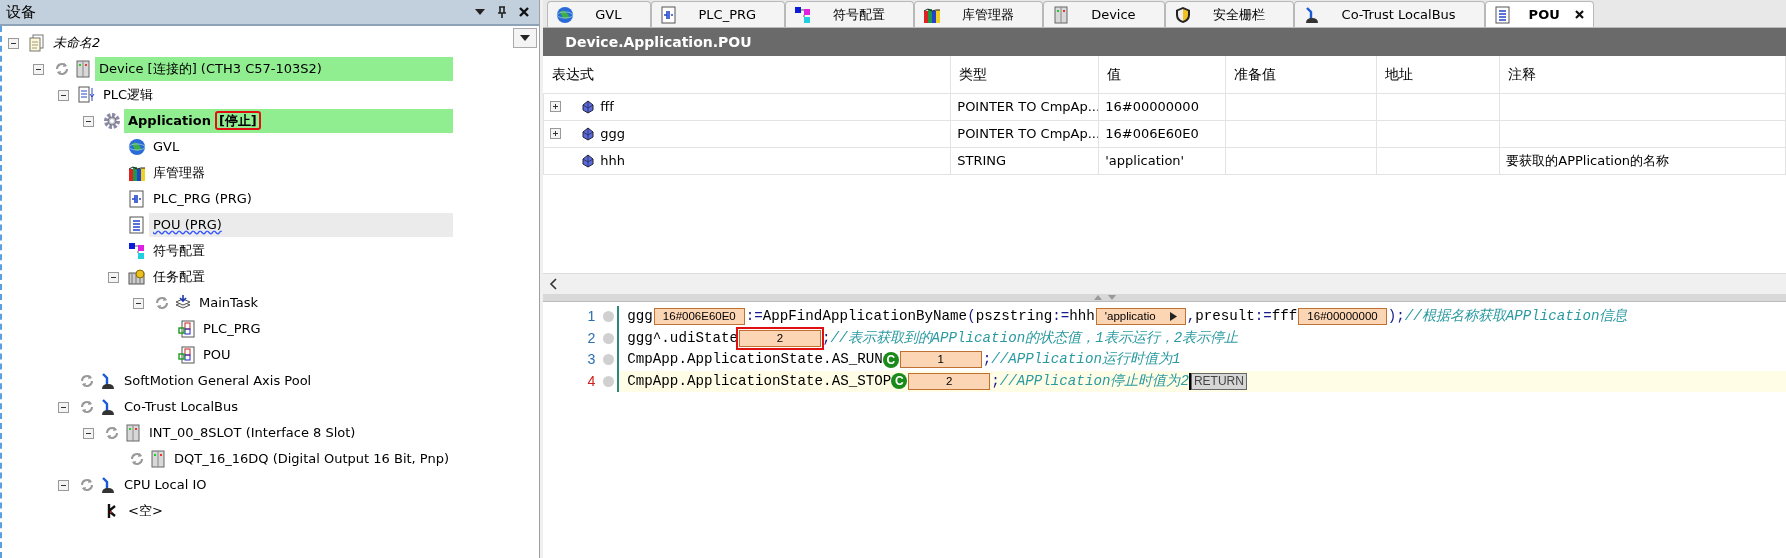 The height and width of the screenshot is (558, 1786). Describe the element at coordinates (252, 433) in the screenshot. I see `tree-item: INT_00_8SLOT (Interface 8 Slot)` at that location.